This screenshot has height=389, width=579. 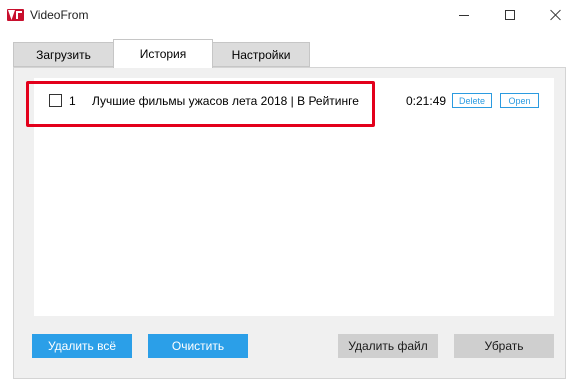 I want to click on item-duration: 0:21:49, so click(x=426, y=101).